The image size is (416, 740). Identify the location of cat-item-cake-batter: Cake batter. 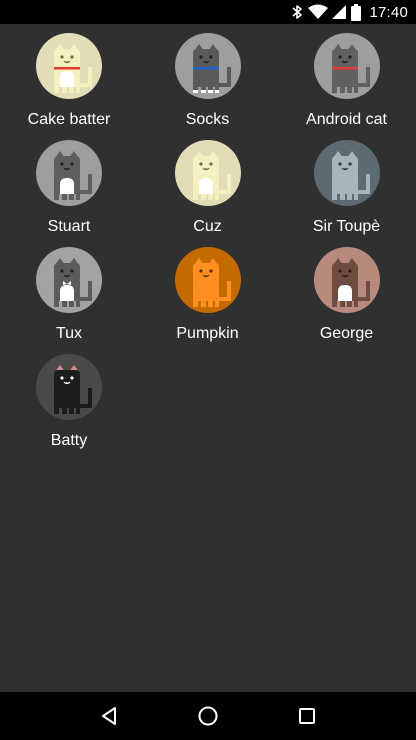
(69, 83).